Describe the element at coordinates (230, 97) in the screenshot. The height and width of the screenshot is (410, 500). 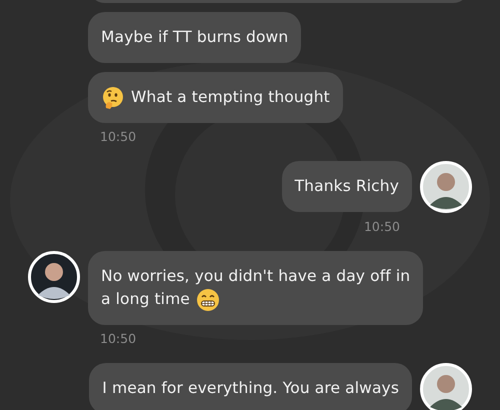
I see `message-text: What a tempting thought` at that location.